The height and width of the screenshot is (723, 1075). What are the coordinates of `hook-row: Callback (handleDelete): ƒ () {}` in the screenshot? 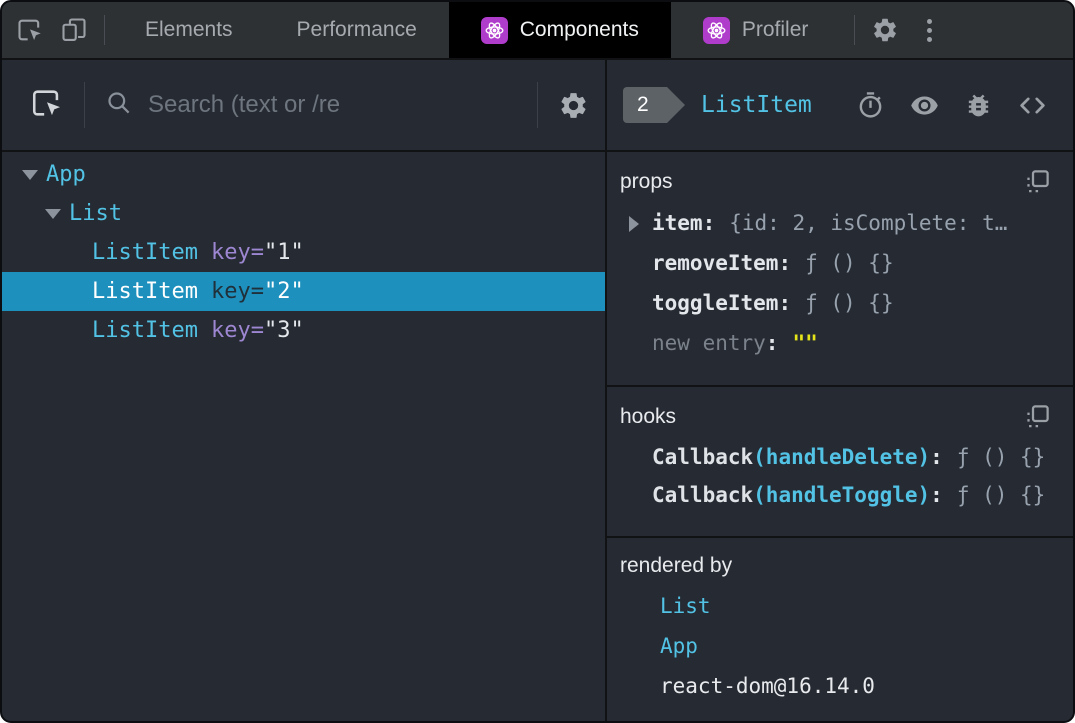 It's located at (835, 457).